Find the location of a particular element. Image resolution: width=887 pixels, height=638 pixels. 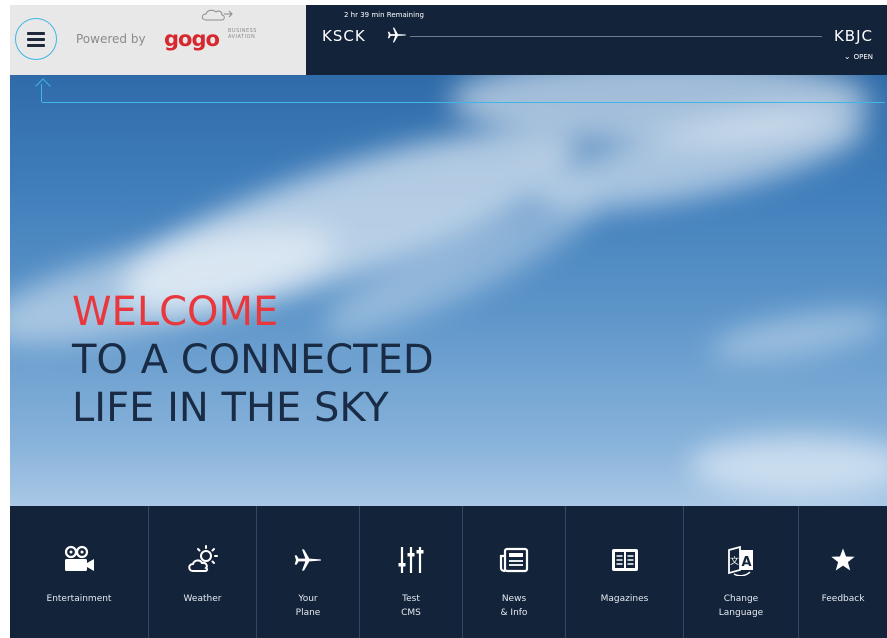

svg-text: A is located at coordinates (746, 562).